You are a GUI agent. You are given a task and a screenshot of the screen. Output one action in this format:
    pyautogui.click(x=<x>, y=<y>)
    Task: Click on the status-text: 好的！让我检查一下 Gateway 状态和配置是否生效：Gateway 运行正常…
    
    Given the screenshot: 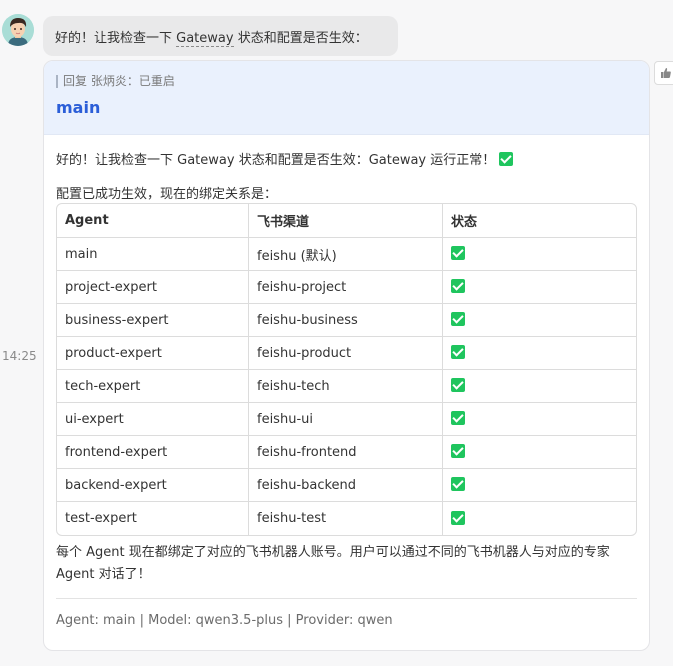 What is the action you would take?
    pyautogui.click(x=276, y=160)
    